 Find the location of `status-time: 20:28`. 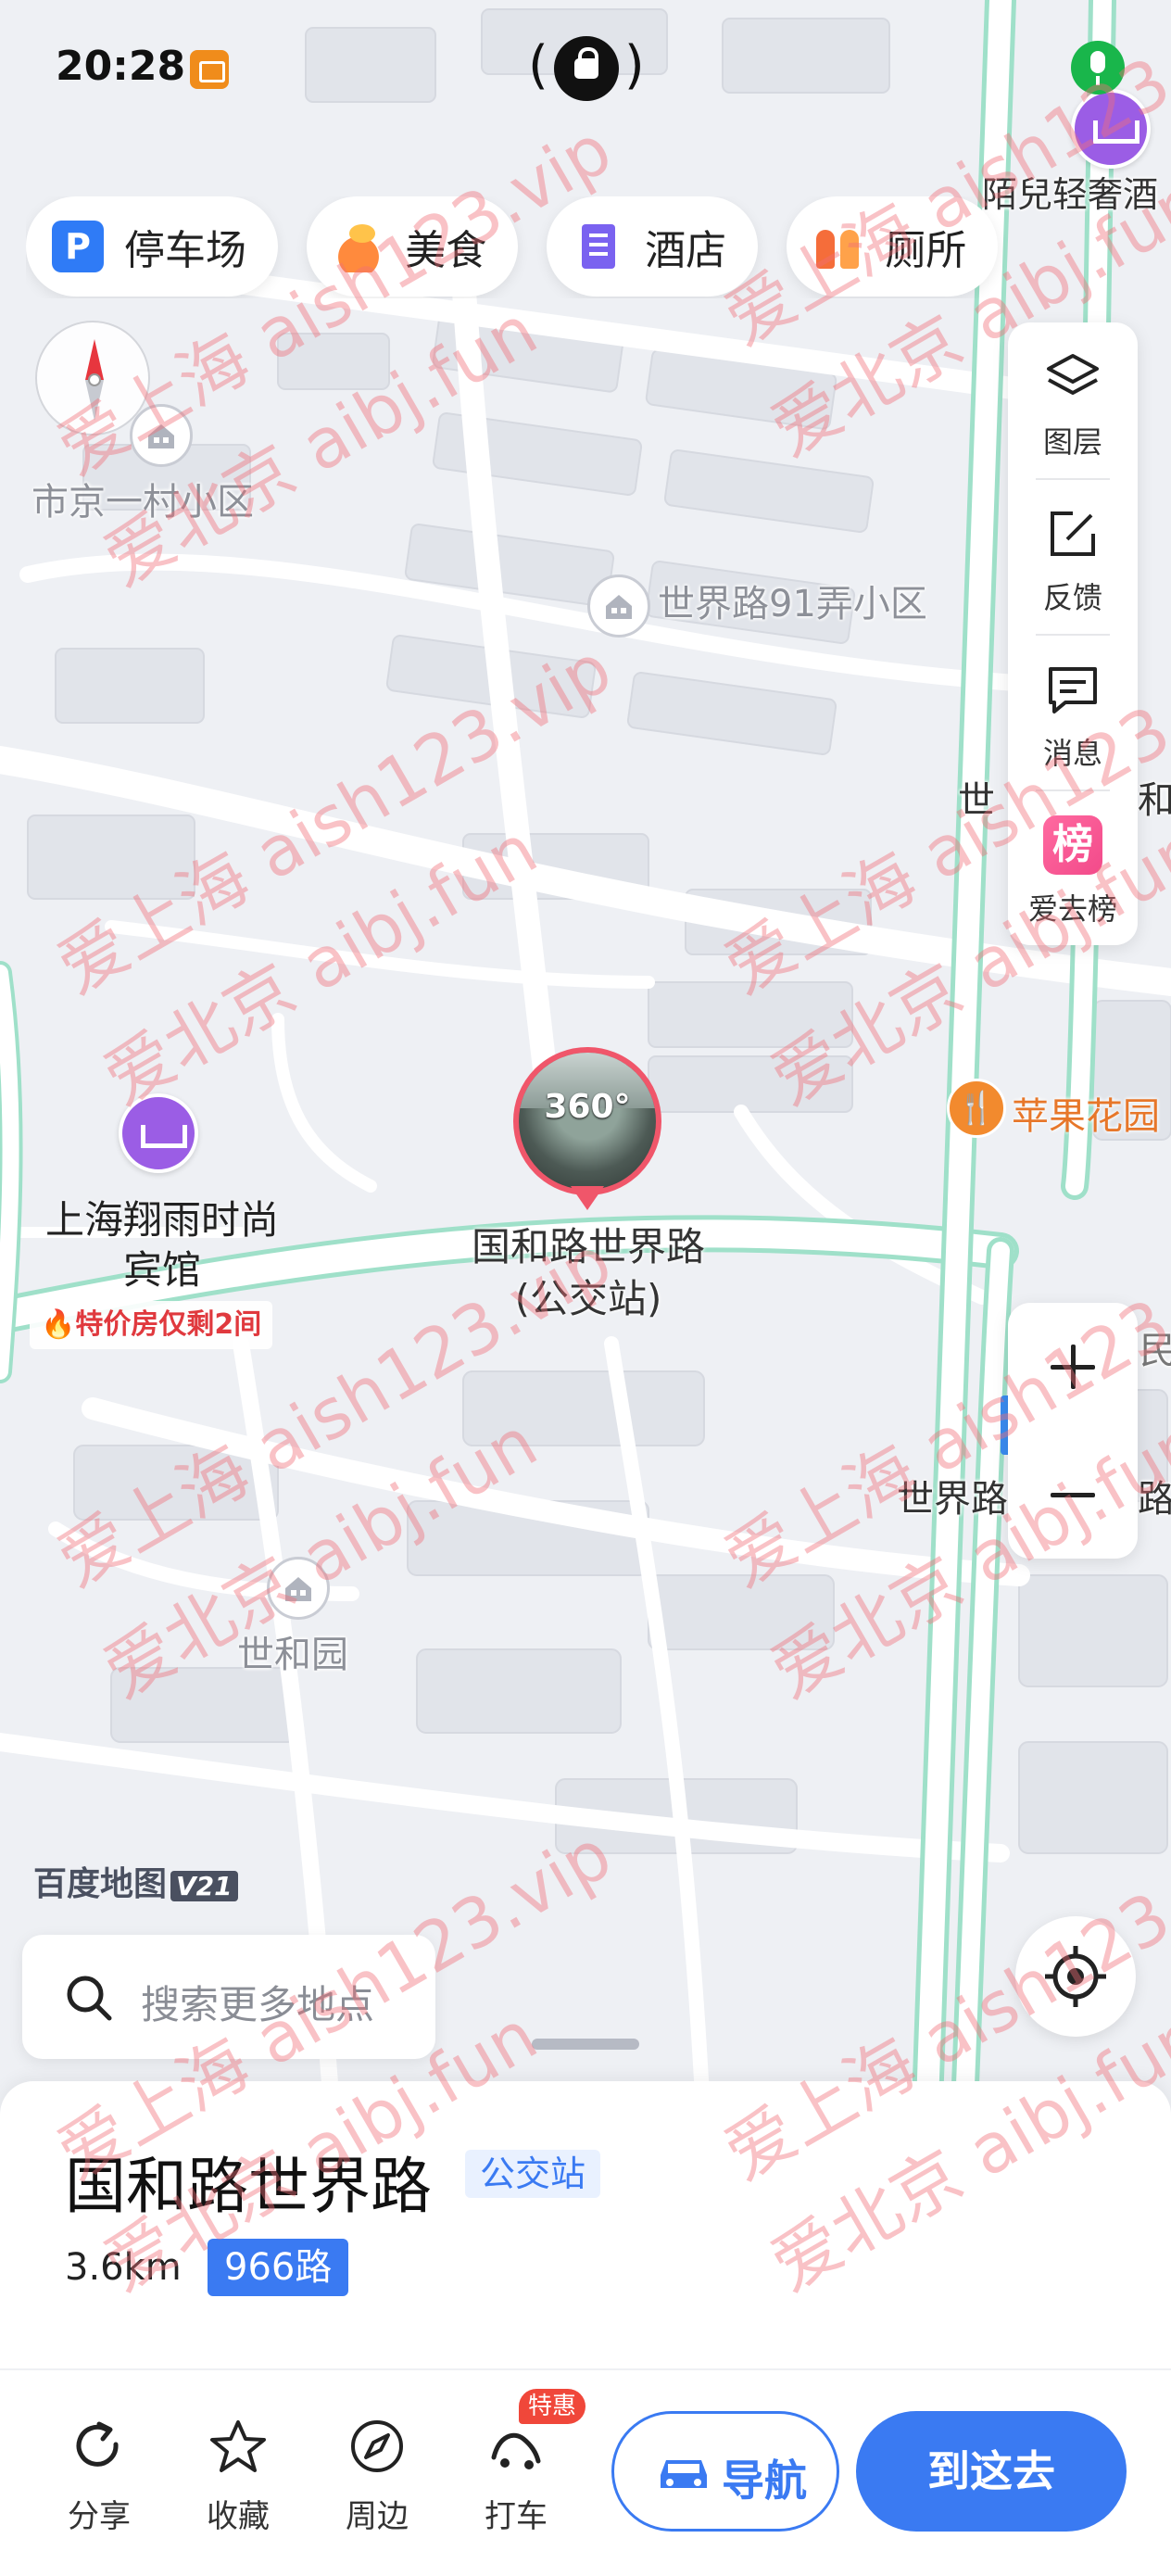

status-time: 20:28 is located at coordinates (121, 66).